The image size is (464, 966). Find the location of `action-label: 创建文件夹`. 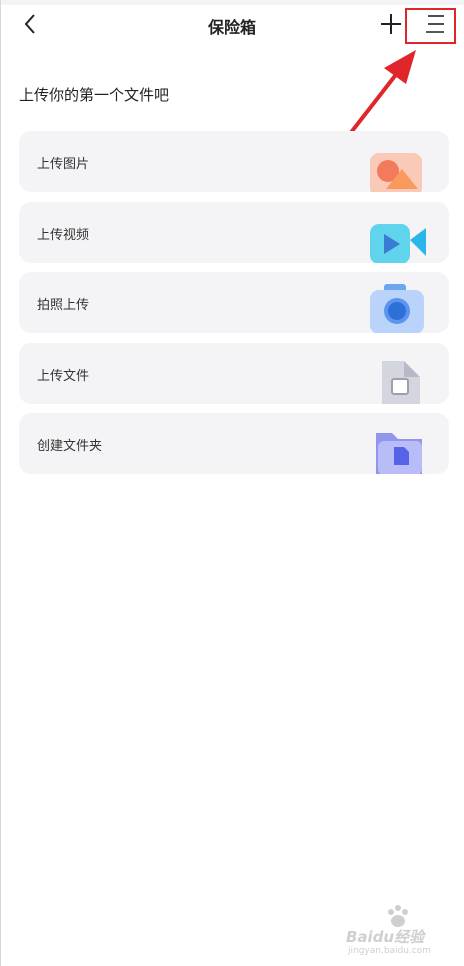

action-label: 创建文件夹 is located at coordinates (70, 446).